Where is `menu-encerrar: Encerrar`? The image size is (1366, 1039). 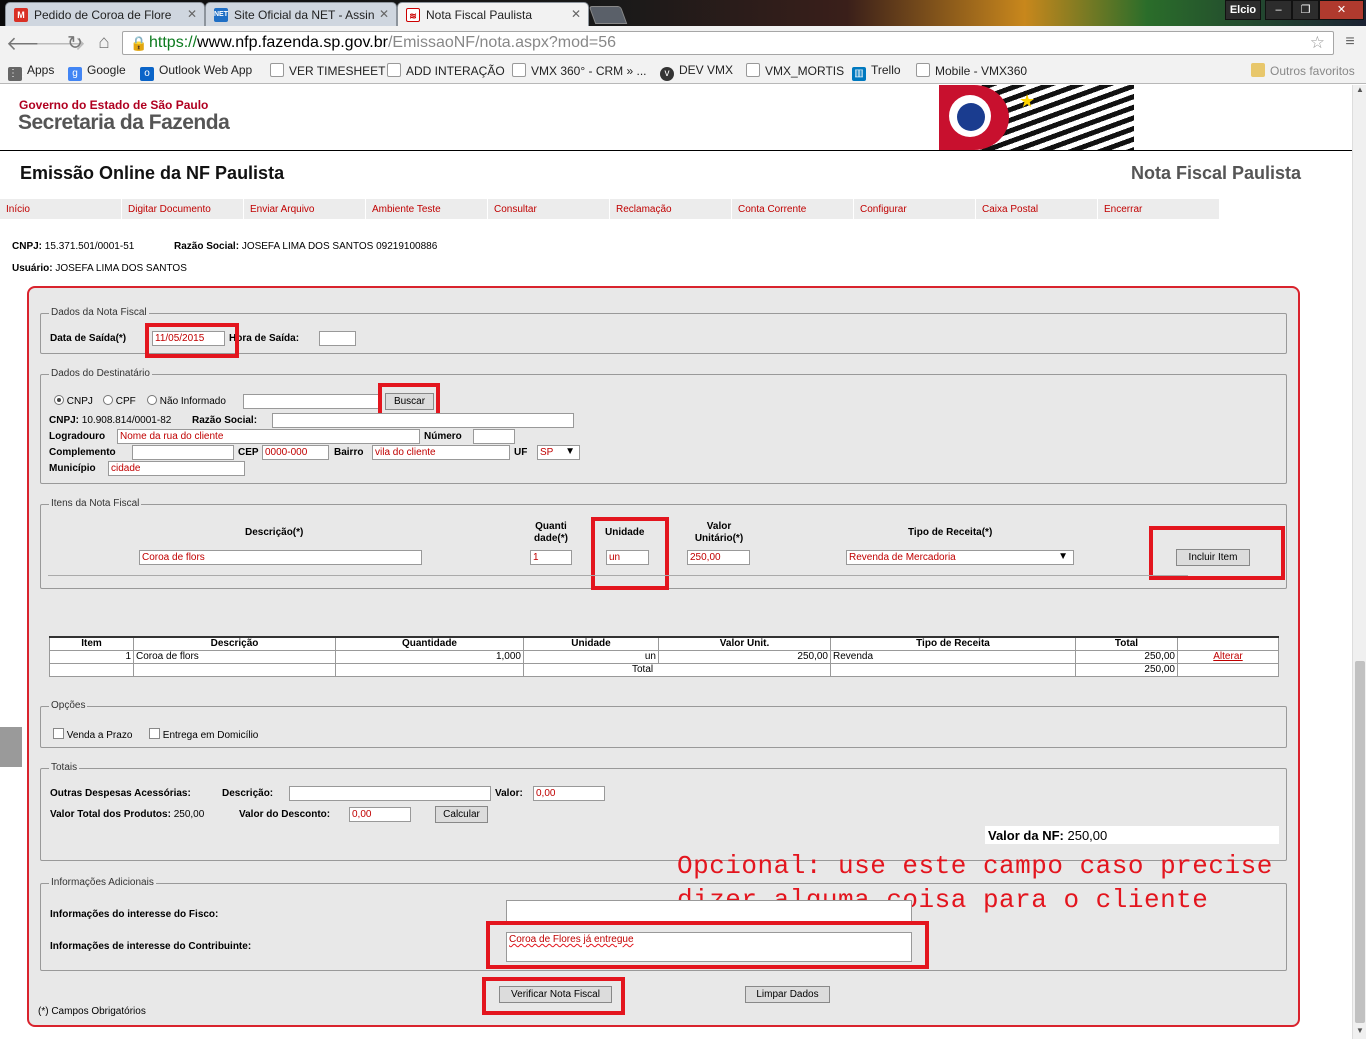 menu-encerrar: Encerrar is located at coordinates (1158, 209).